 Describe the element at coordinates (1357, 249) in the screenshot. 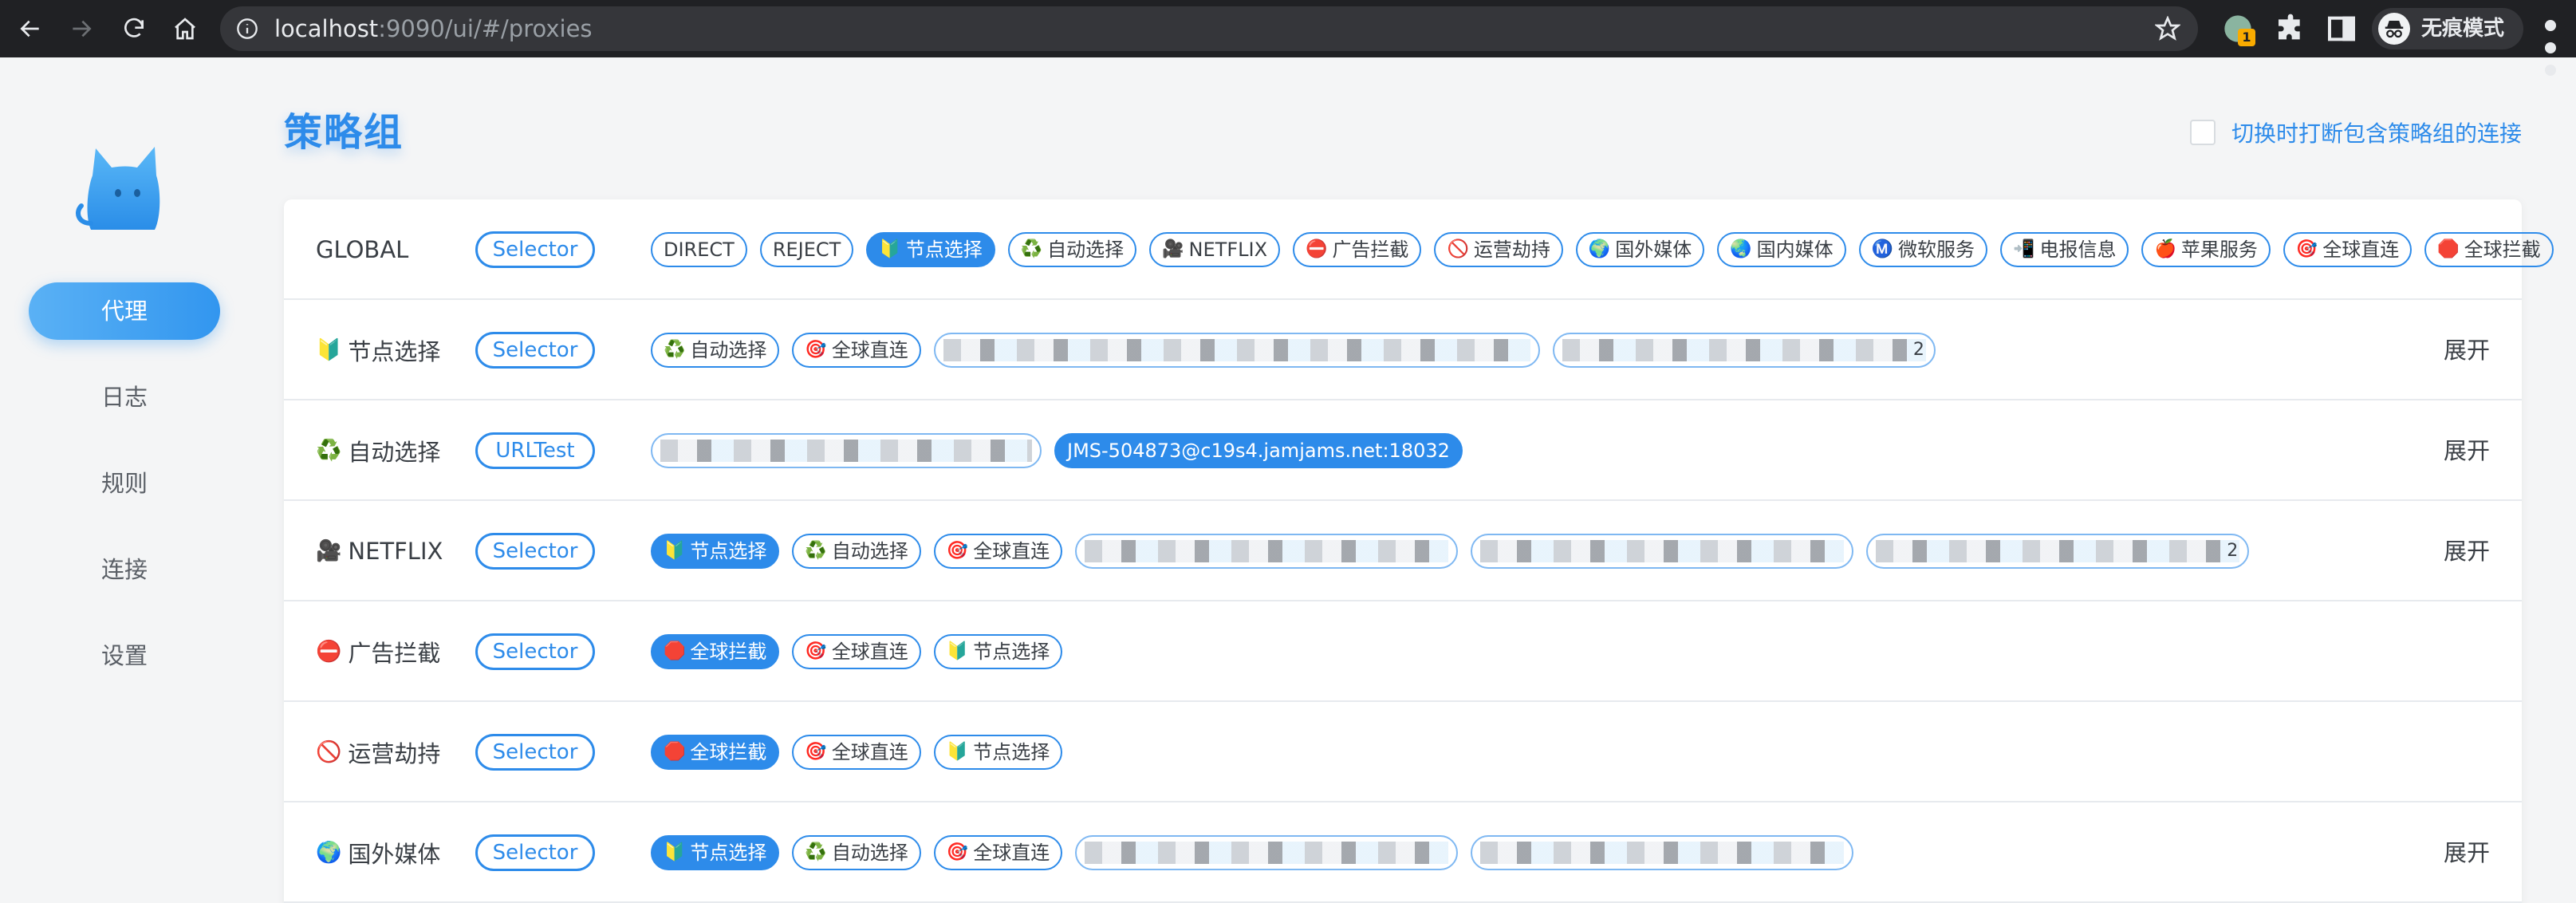

I see `proxy-tag: ⛔ 广告拦截` at that location.